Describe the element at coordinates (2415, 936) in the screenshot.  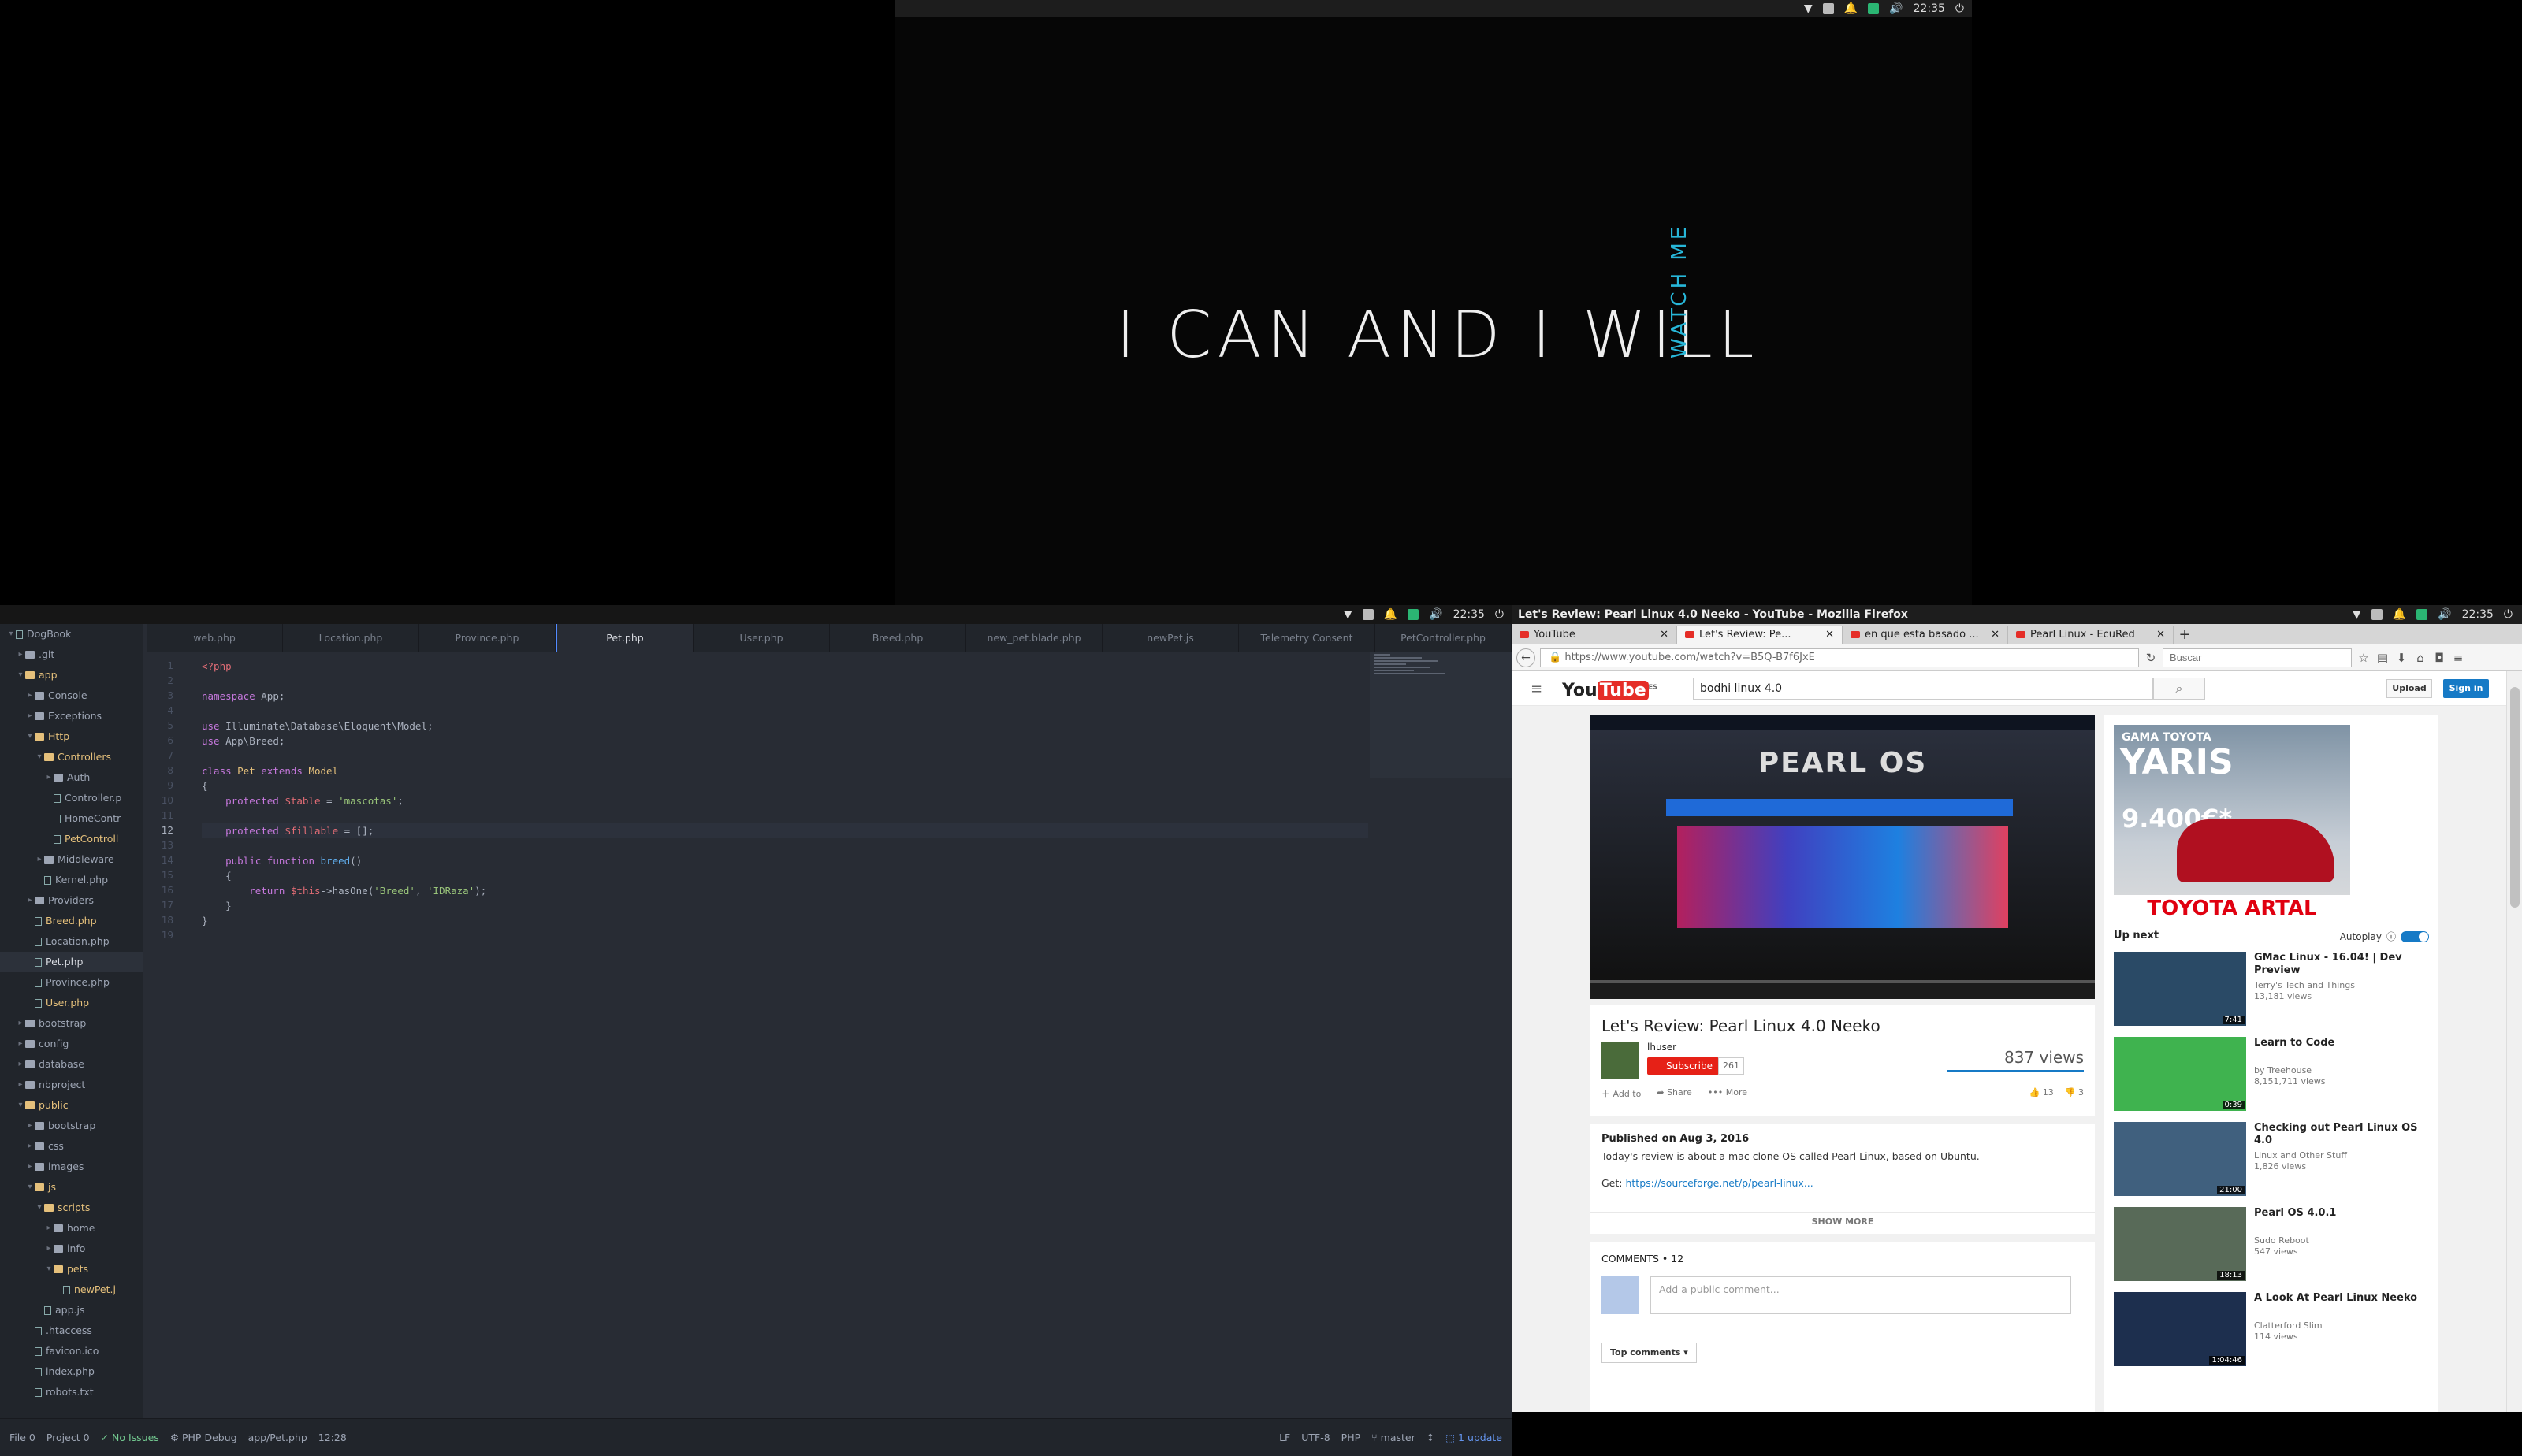
I see `autoplay-toggle` at that location.